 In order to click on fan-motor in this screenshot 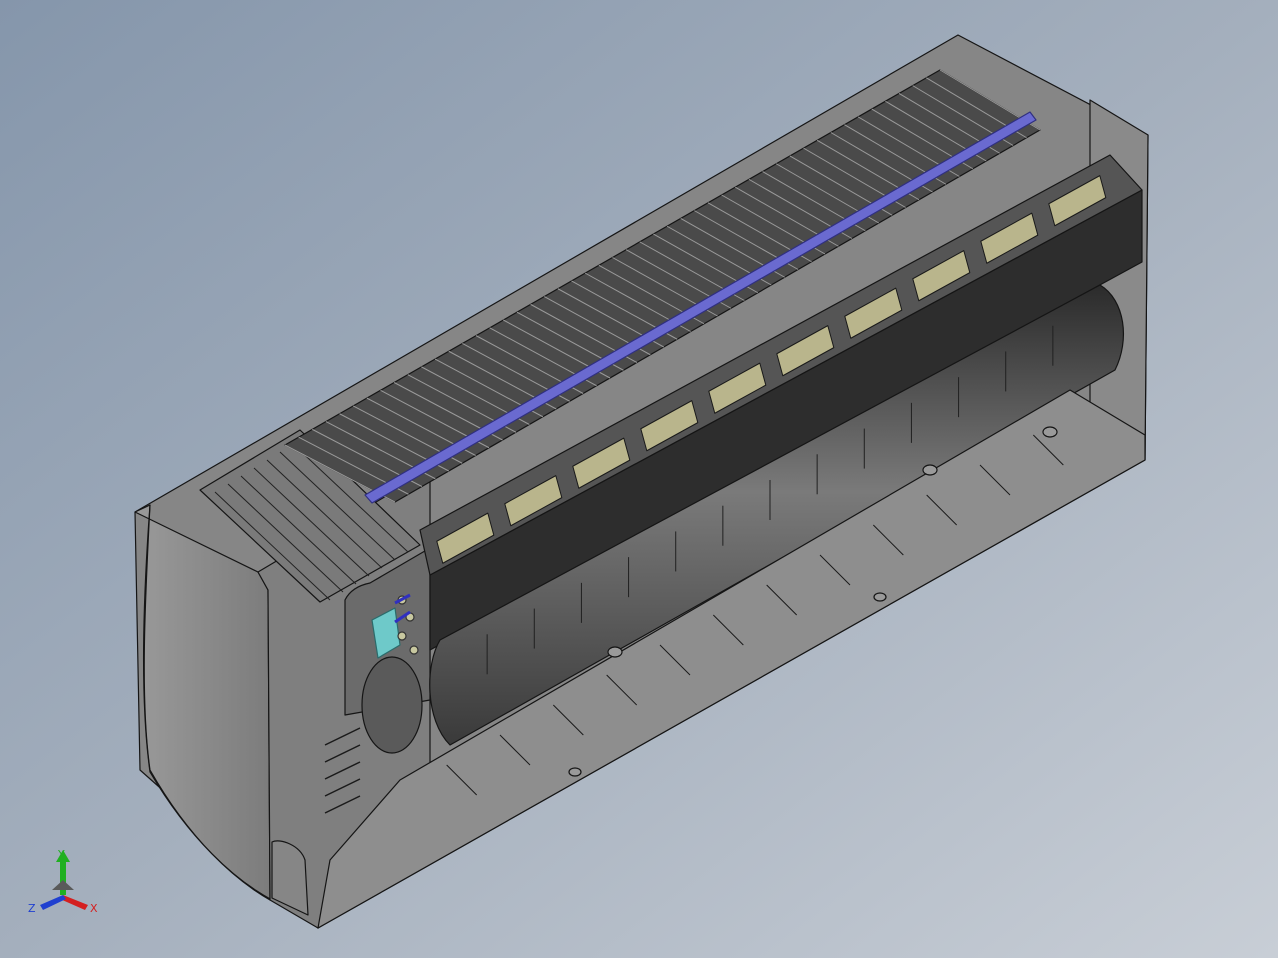, I will do `click(392, 705)`.